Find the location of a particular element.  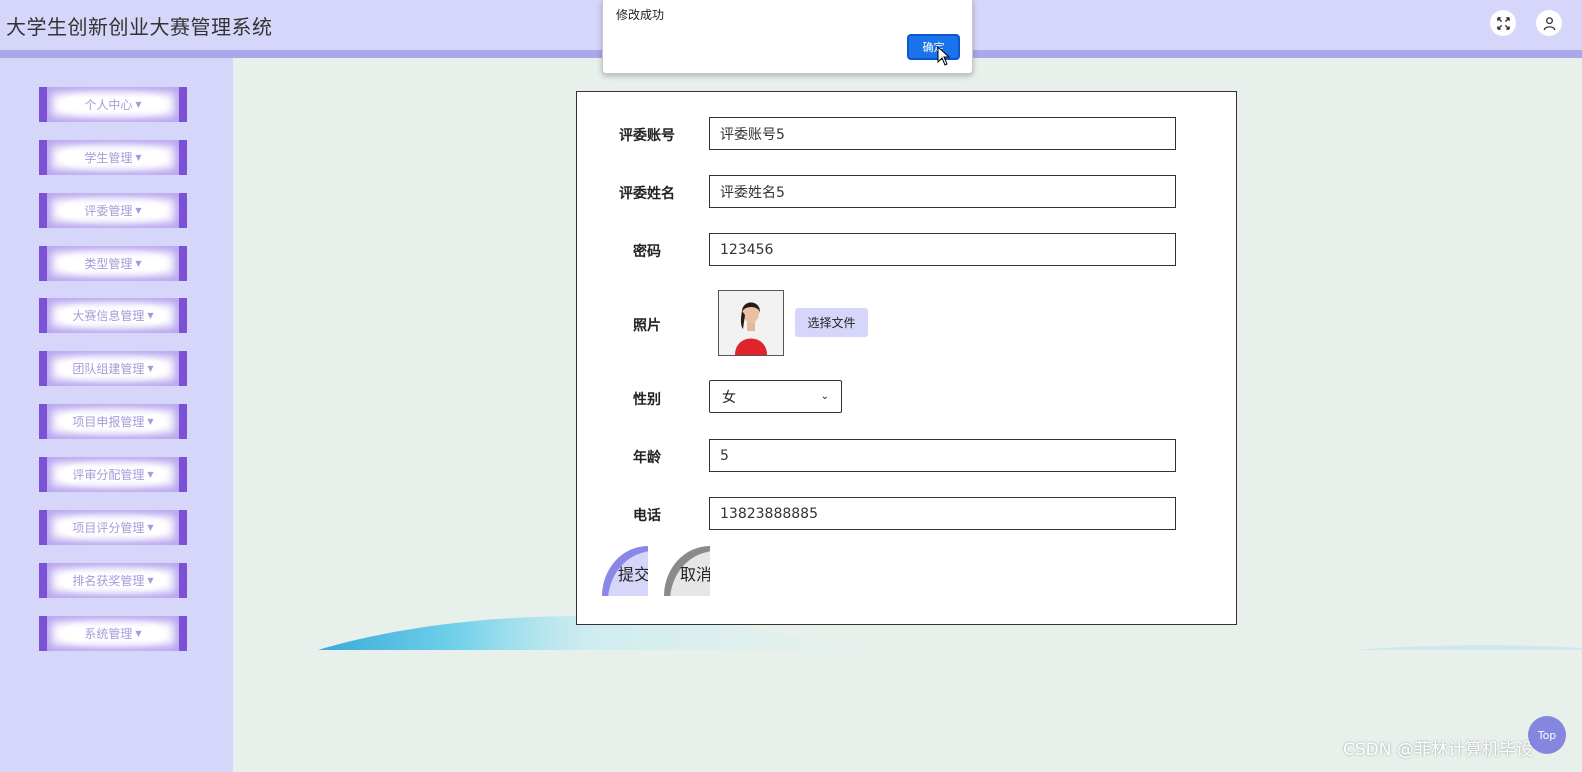

fullscreen-icon is located at coordinates (1503, 23).